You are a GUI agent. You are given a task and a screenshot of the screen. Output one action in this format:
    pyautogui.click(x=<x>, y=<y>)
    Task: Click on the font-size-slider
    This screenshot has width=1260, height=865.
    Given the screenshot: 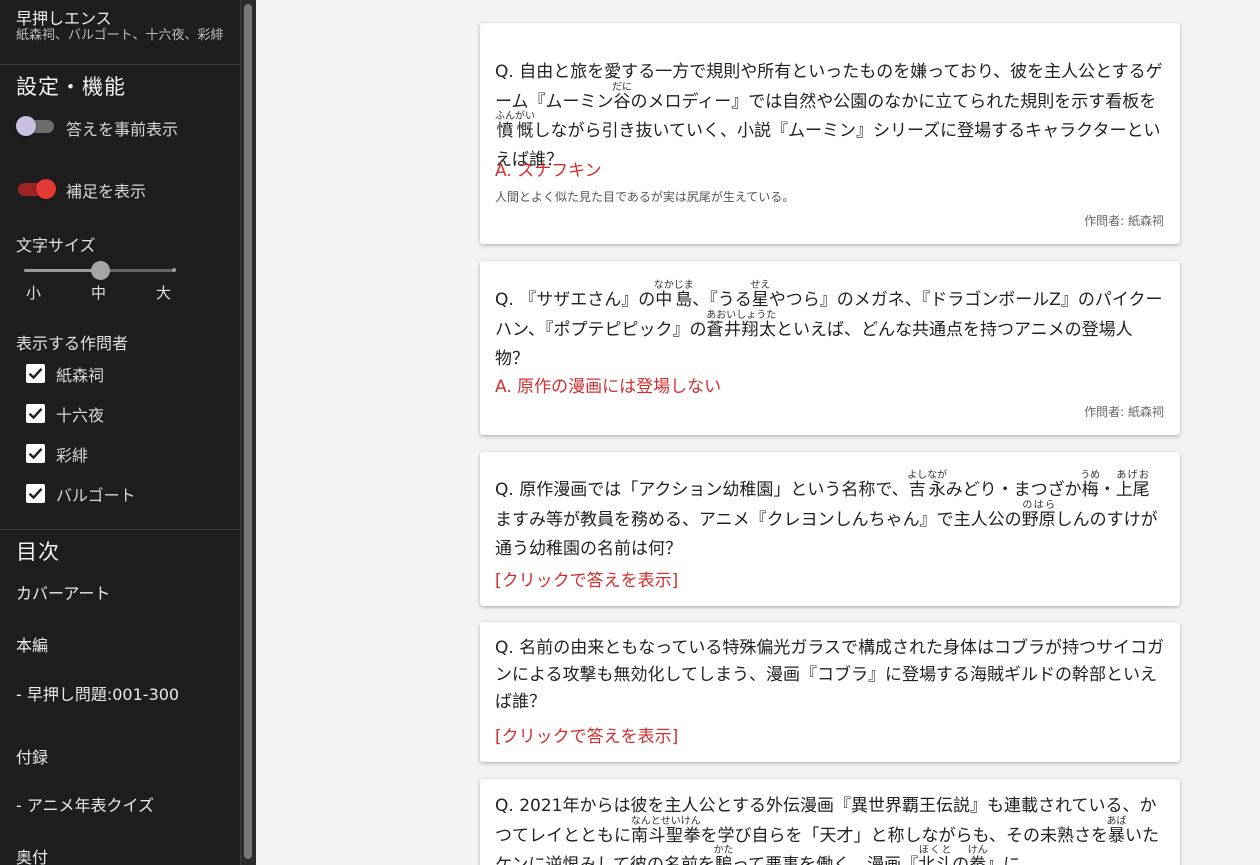 What is the action you would take?
    pyautogui.click(x=100, y=270)
    